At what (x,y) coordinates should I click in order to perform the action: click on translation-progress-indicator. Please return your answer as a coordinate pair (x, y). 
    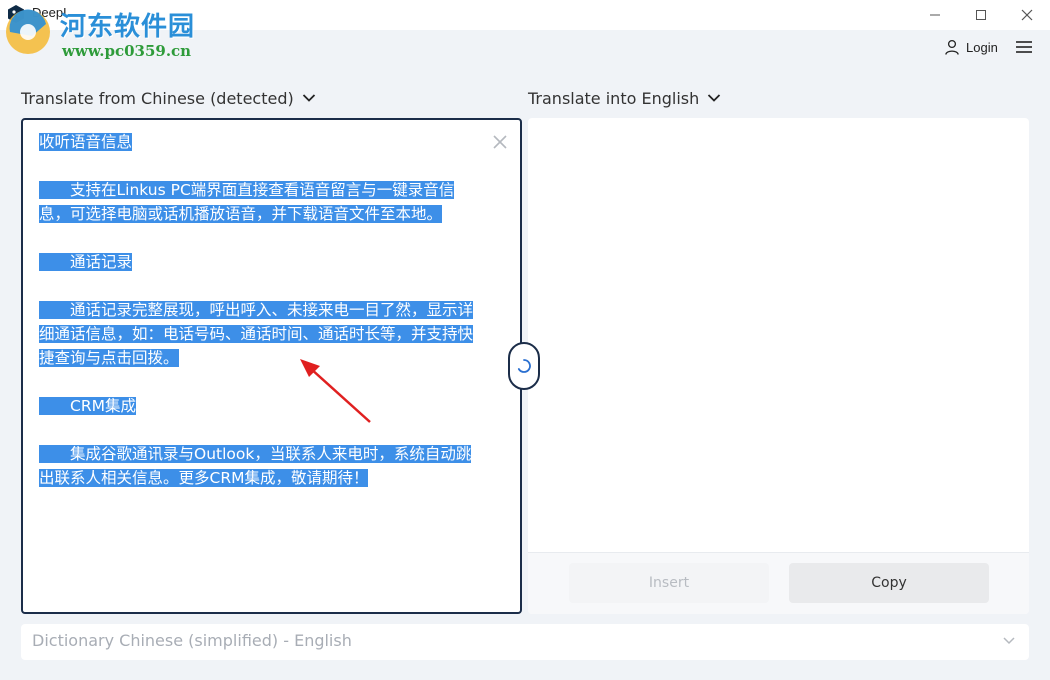
    Looking at the image, I should click on (524, 366).